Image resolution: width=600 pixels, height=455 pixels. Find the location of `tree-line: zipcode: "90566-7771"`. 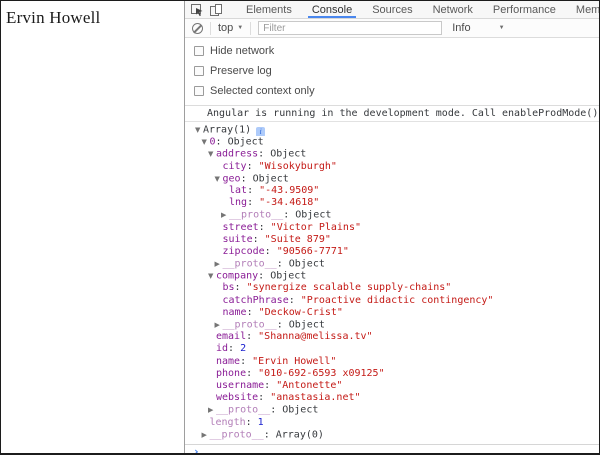

tree-line: zipcode: "90566-7771" is located at coordinates (392, 252).